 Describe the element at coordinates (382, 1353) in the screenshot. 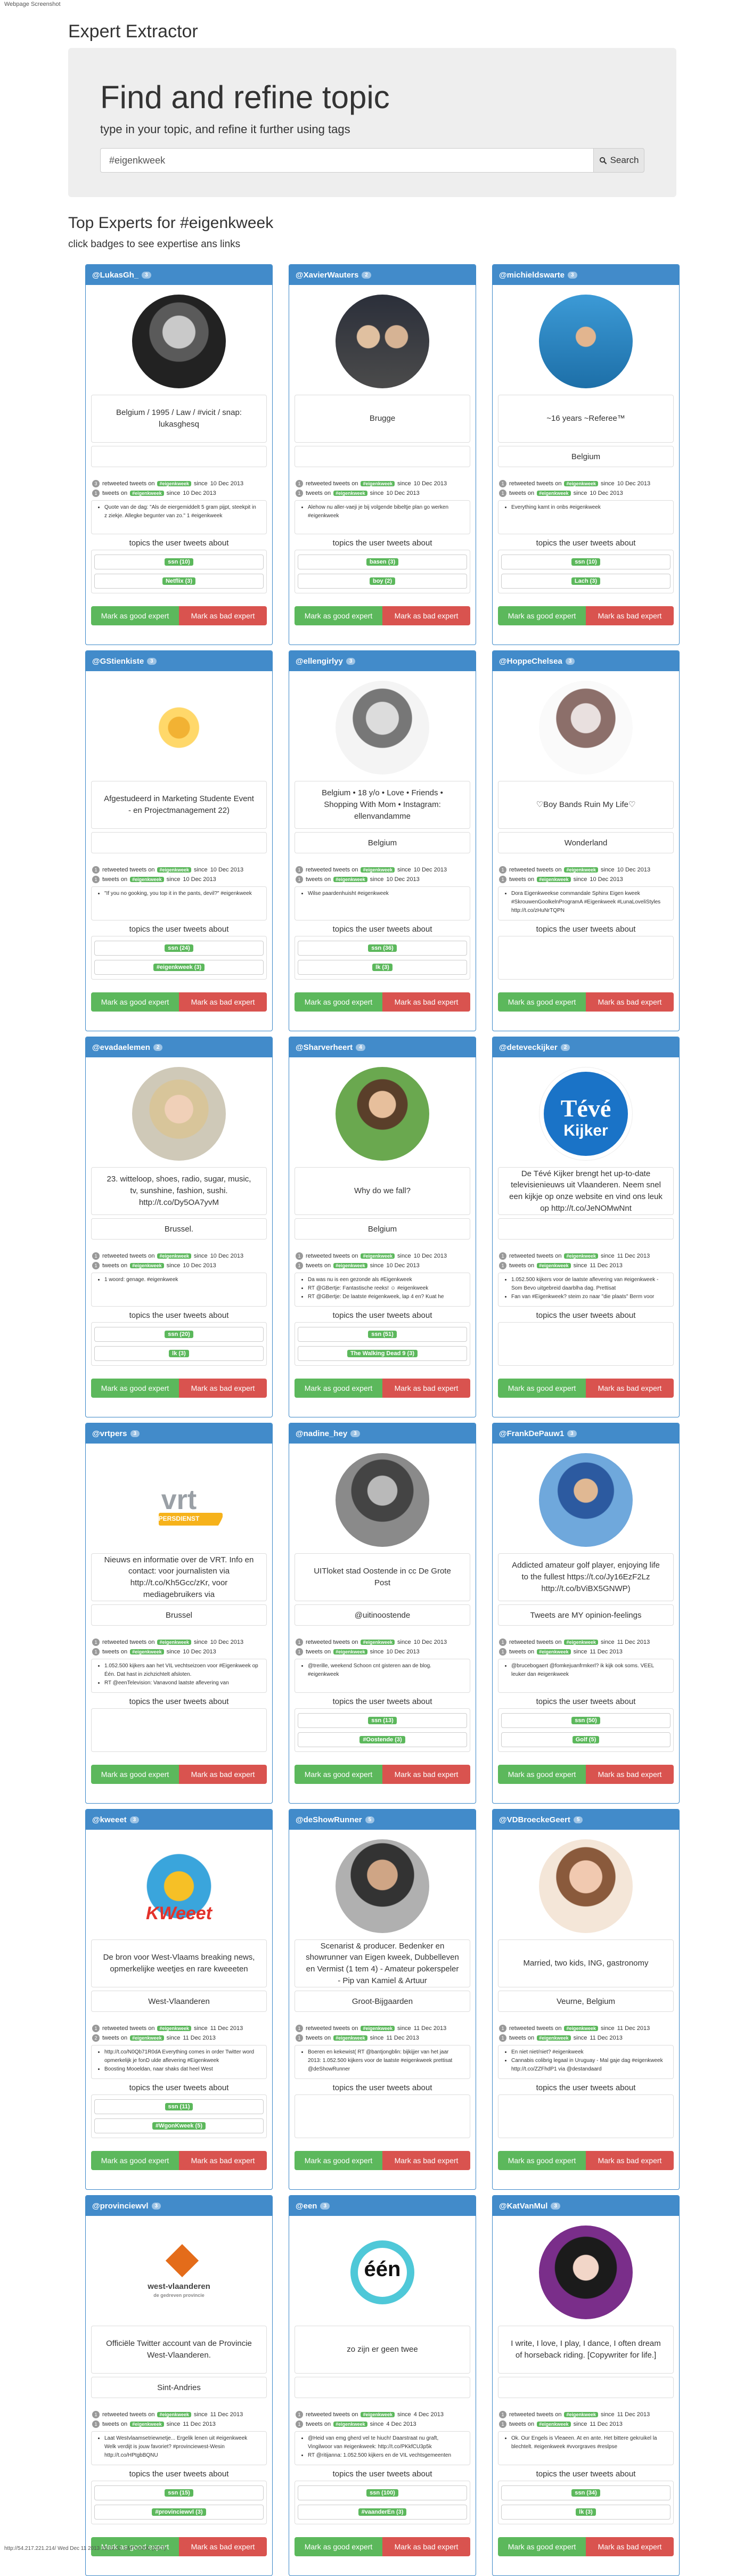

I see `topic-badge: The Walking Dead 9 (3)` at that location.